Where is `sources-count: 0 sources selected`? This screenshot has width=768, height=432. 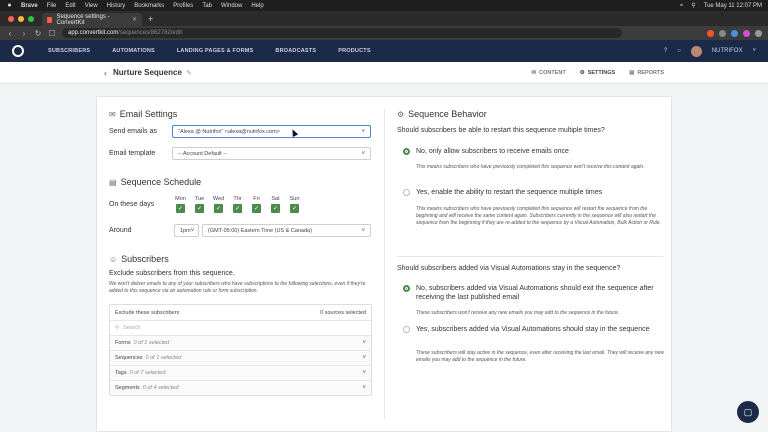 sources-count: 0 sources selected is located at coordinates (343, 312).